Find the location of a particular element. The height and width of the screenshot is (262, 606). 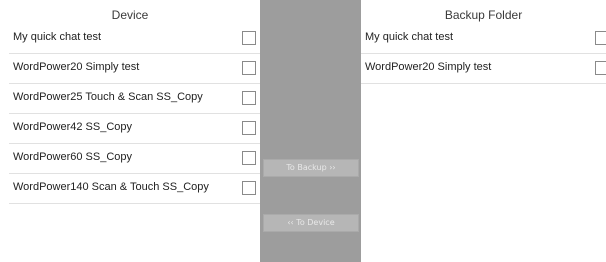

to-backup-button: To Backup ›› is located at coordinates (311, 168).